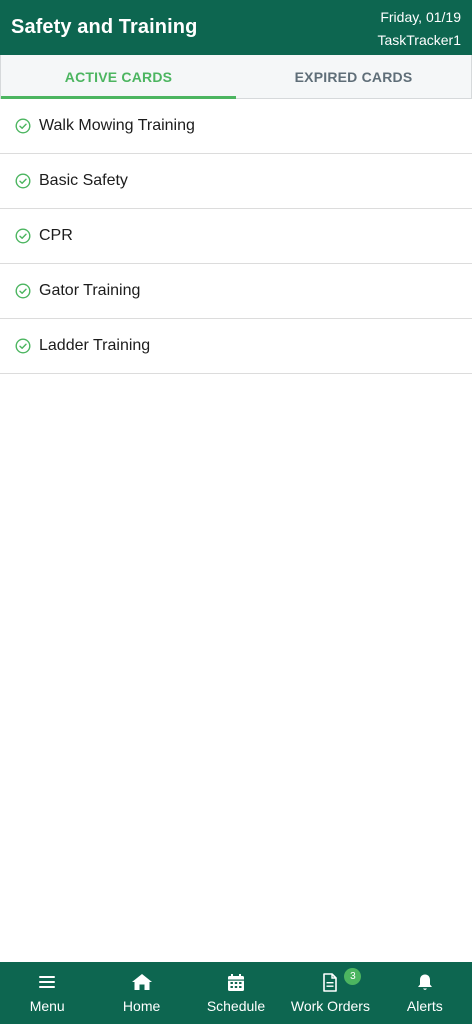 This screenshot has height=1024, width=472. What do you see at coordinates (236, 291) in the screenshot?
I see `card-item-gator-training: Gator Training` at bounding box center [236, 291].